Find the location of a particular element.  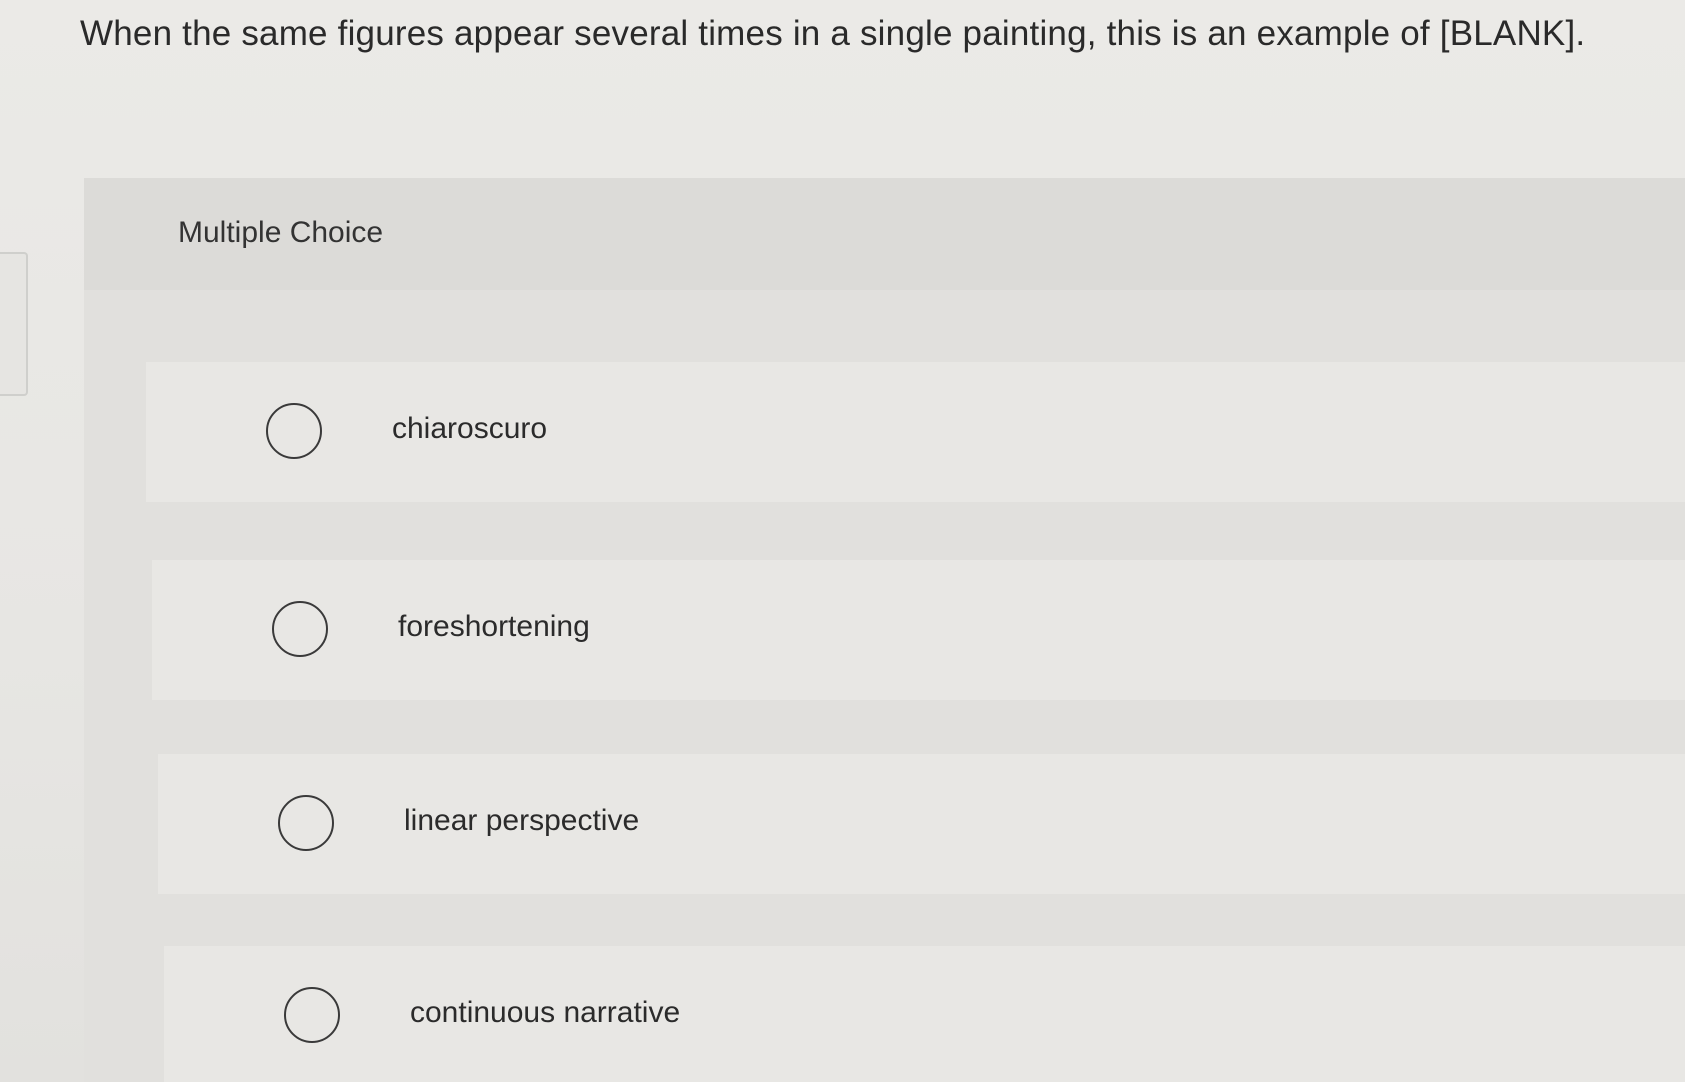

option-chiaroscuro: chiaroscuro is located at coordinates (915, 432).